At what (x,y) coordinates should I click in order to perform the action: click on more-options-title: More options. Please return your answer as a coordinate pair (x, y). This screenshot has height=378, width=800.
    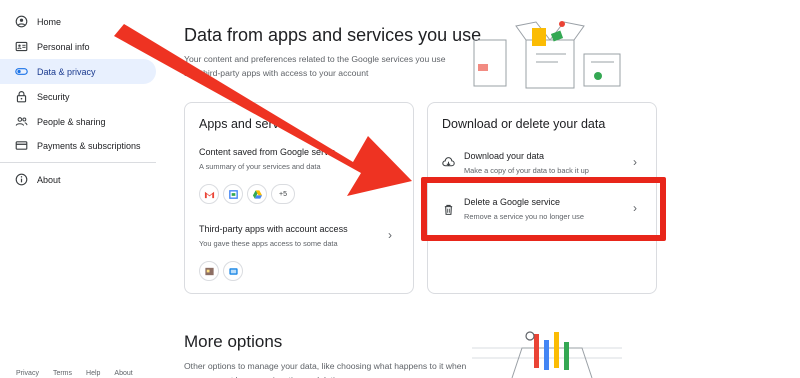
    Looking at the image, I should click on (233, 341).